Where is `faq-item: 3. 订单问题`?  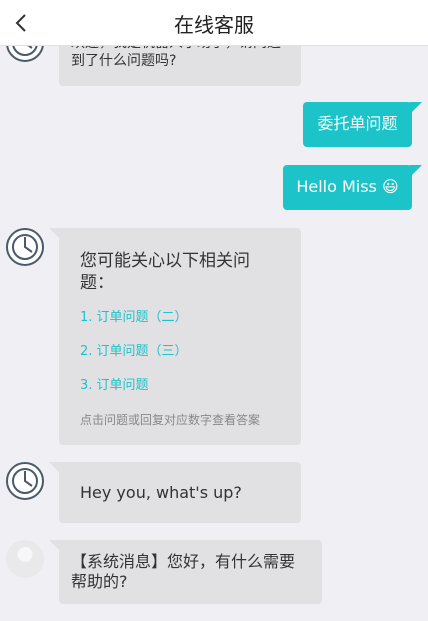 faq-item: 3. 订单问题 is located at coordinates (114, 386).